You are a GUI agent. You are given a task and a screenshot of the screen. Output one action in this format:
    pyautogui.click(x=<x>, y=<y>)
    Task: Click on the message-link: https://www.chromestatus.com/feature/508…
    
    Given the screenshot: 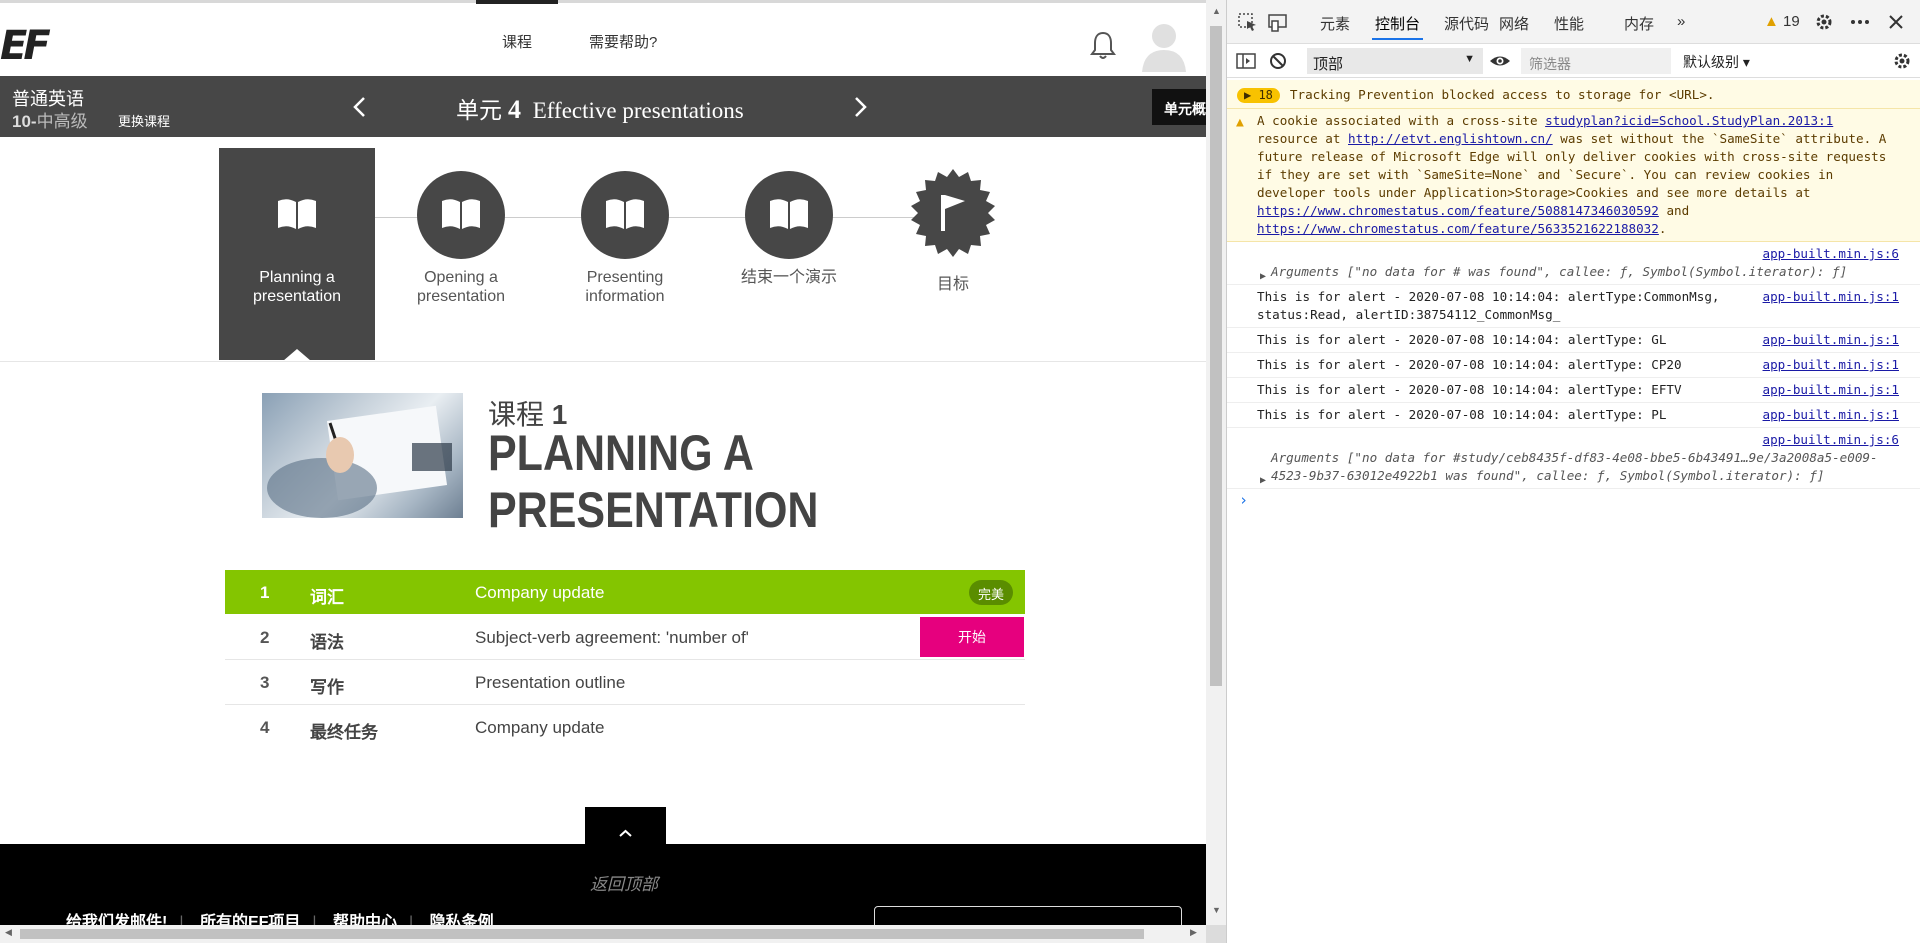 What is the action you would take?
    pyautogui.click(x=1458, y=210)
    